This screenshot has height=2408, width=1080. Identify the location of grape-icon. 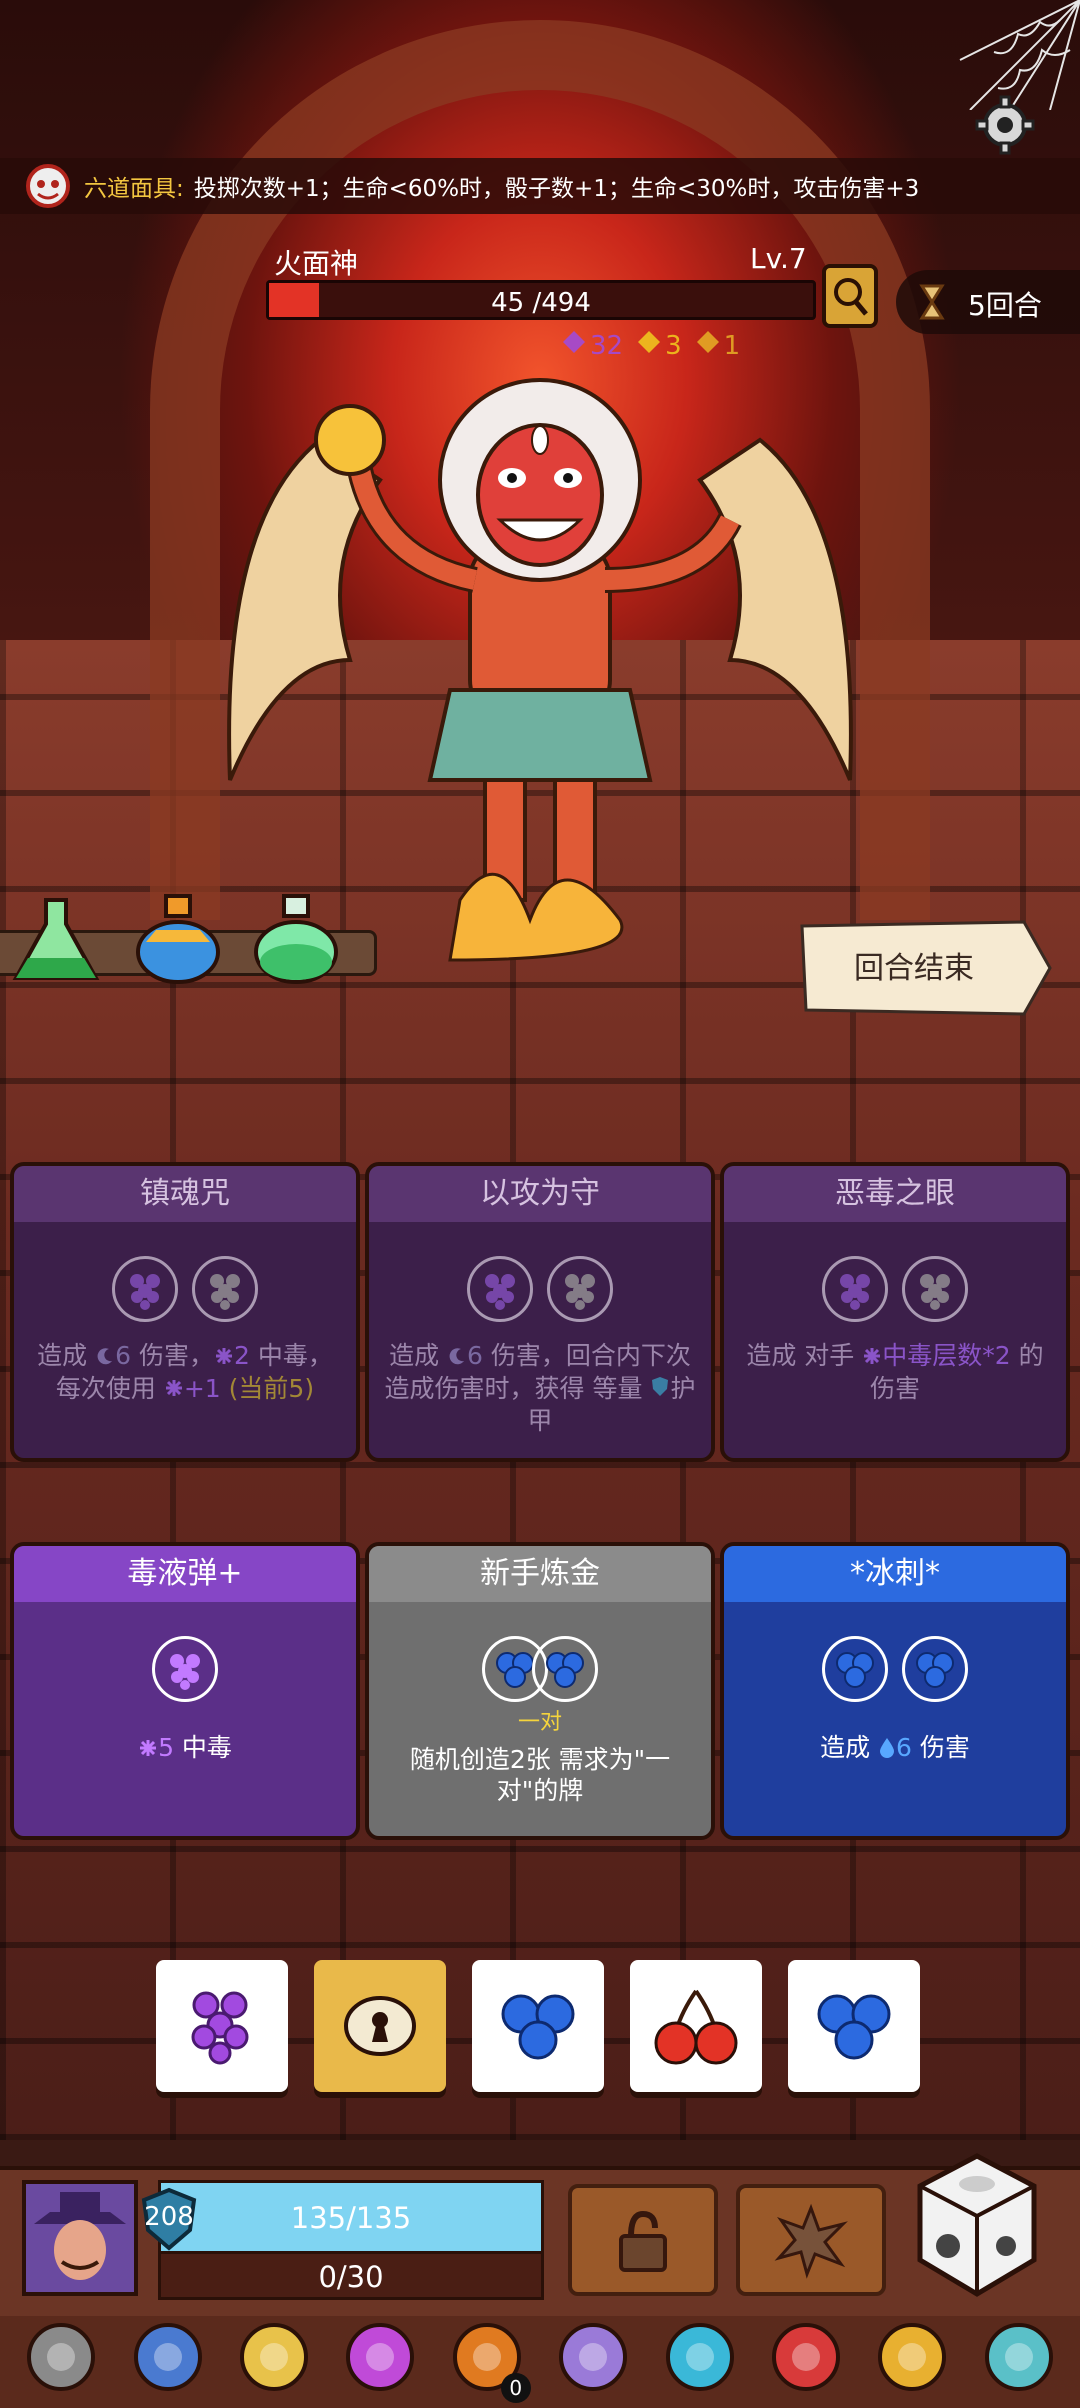
(220, 2028).